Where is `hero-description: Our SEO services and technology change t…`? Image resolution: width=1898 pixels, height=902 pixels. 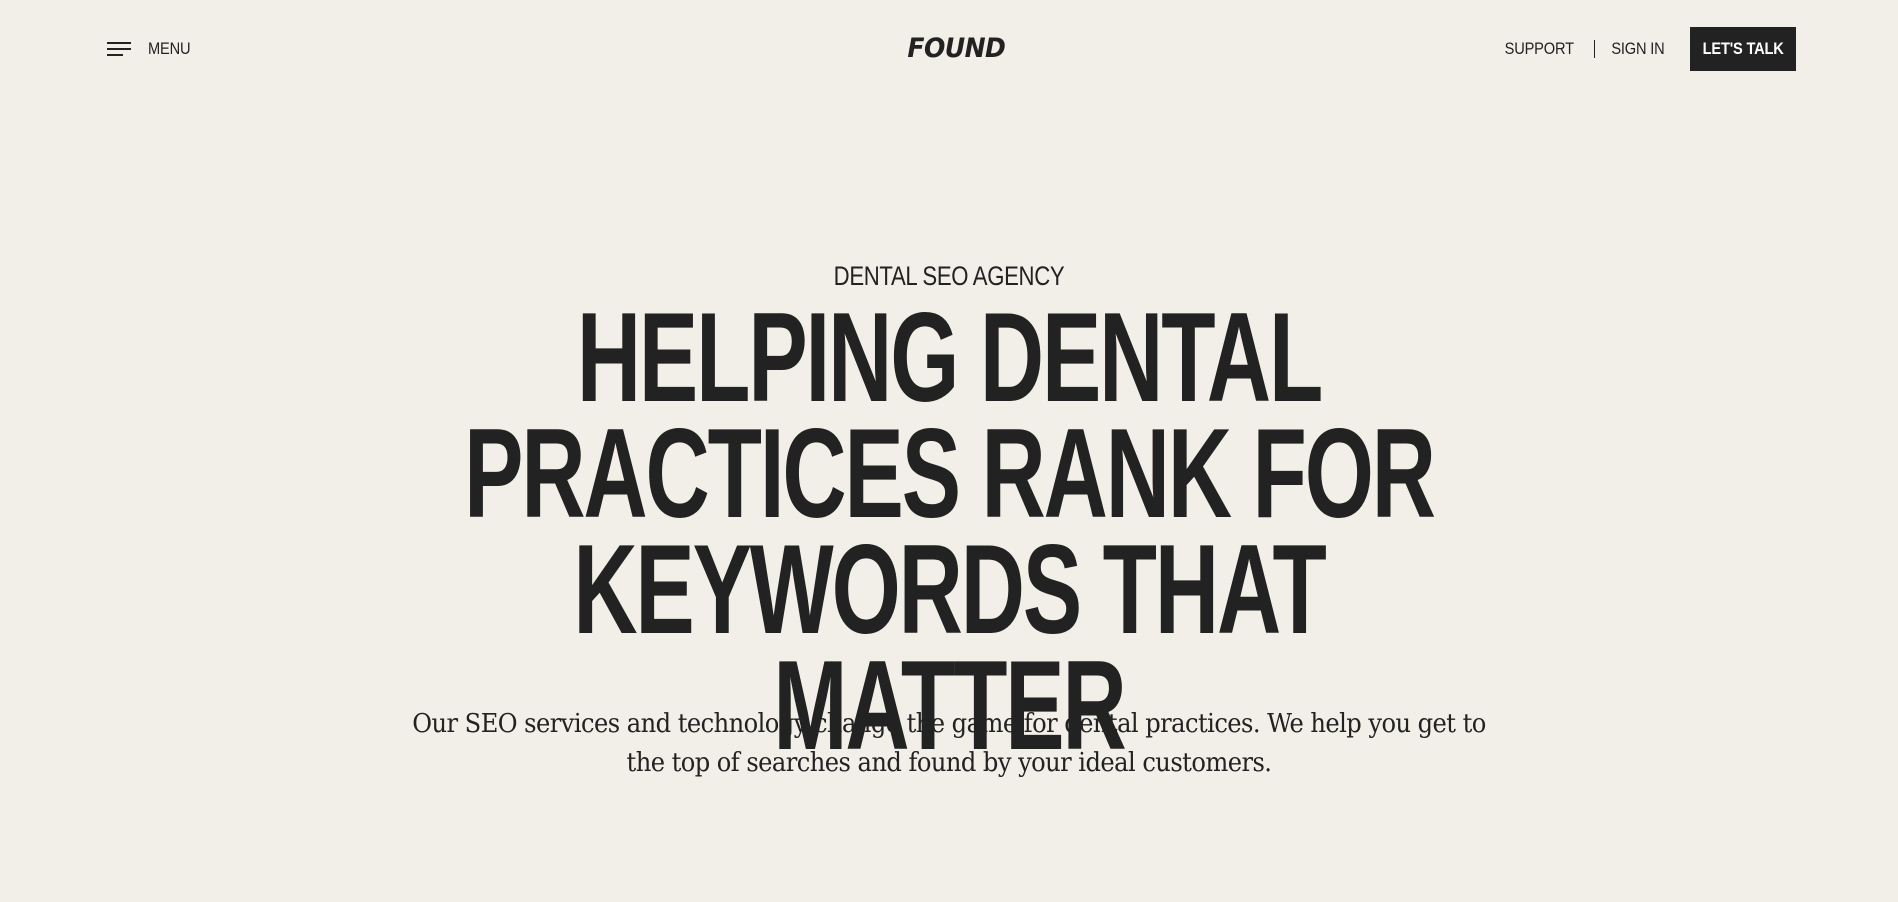
hero-description: Our SEO services and technology change t… is located at coordinates (949, 744).